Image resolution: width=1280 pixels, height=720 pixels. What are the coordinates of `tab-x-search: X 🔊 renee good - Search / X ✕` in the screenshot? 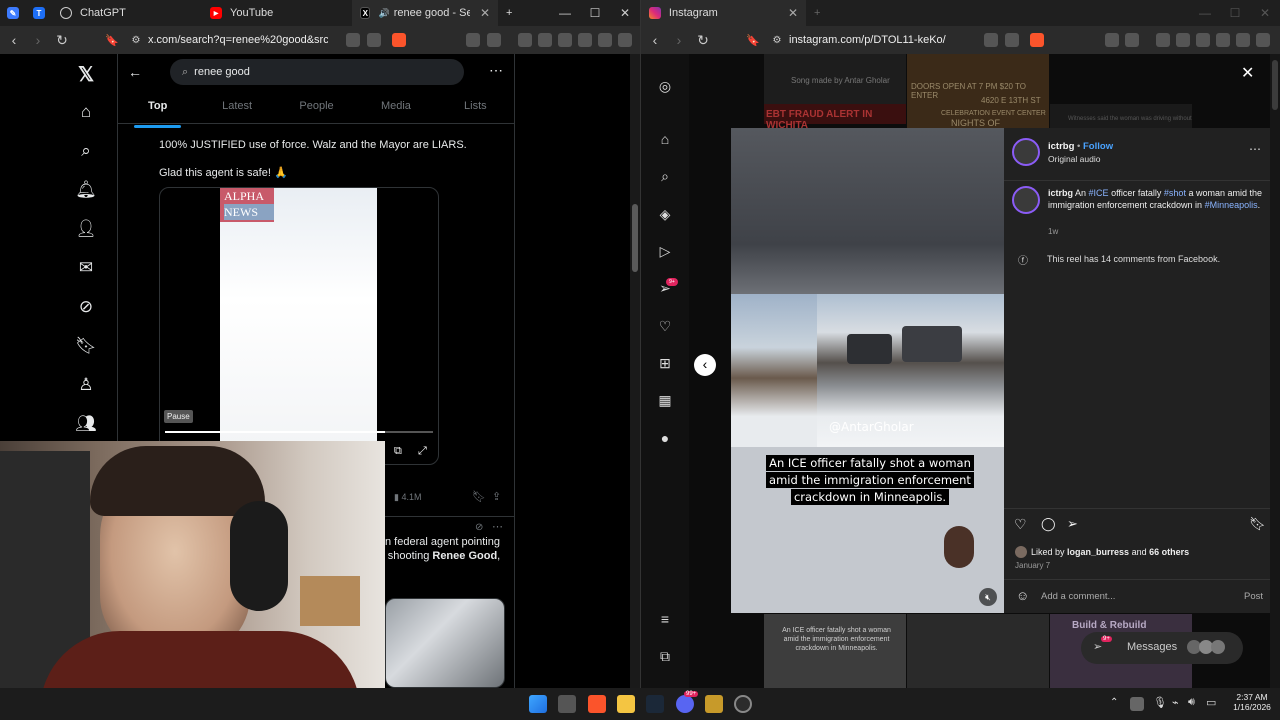 It's located at (425, 13).